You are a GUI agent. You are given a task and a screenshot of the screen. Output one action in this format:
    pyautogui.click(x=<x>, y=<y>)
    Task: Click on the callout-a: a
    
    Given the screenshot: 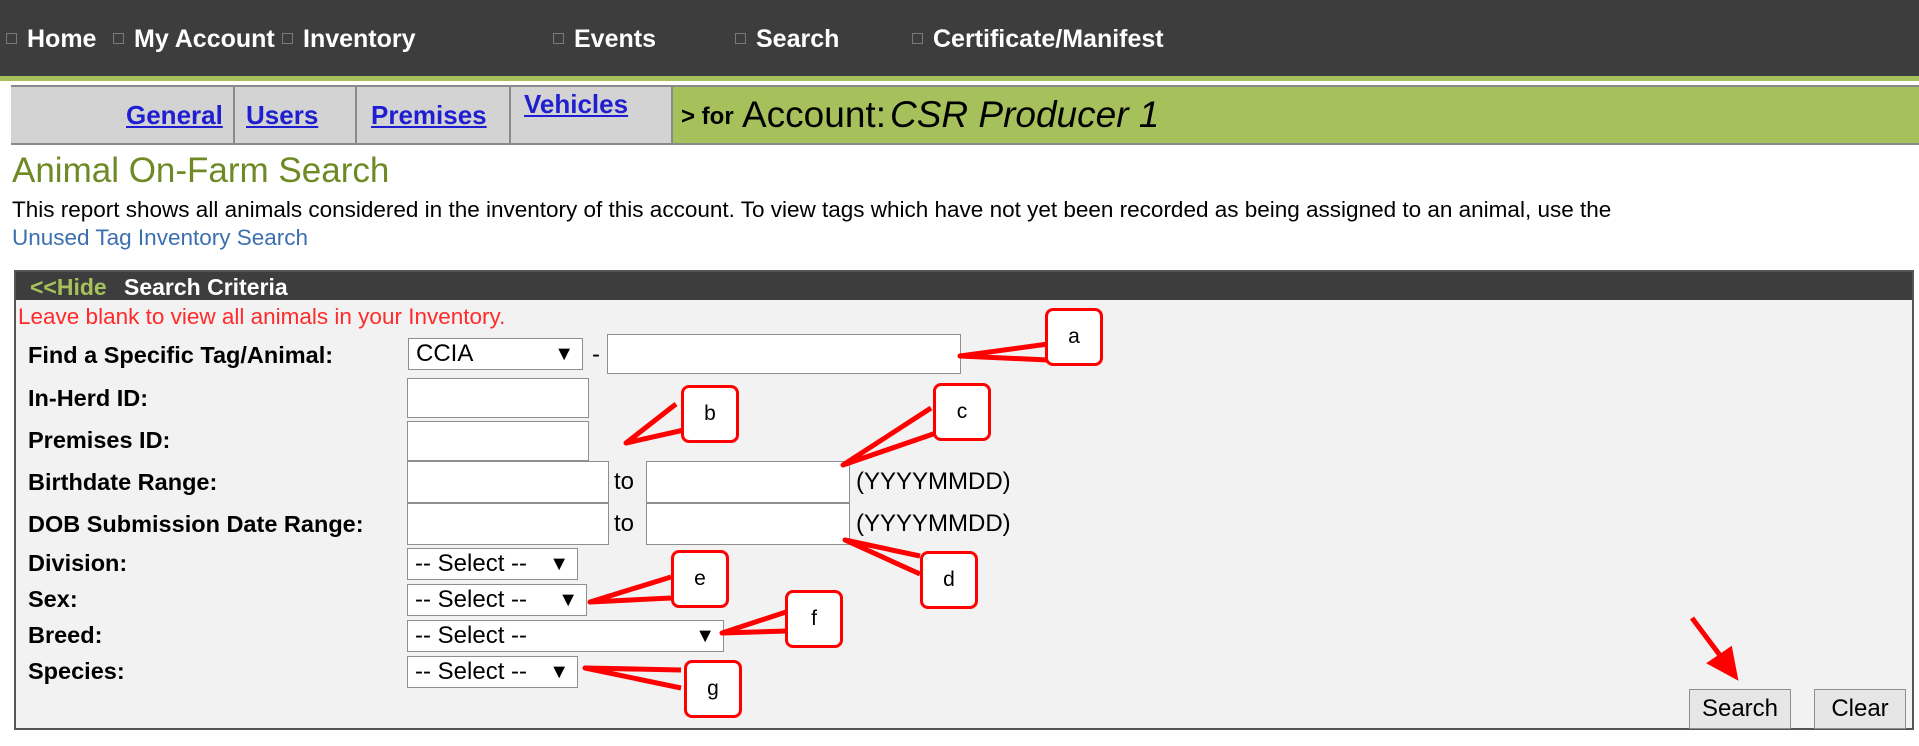 What is the action you would take?
    pyautogui.click(x=1074, y=337)
    